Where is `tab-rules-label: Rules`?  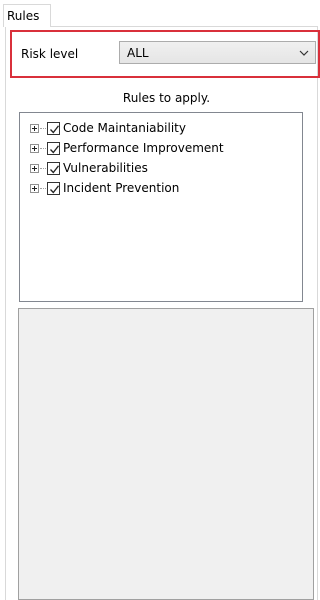 tab-rules-label: Rules is located at coordinates (23, 16).